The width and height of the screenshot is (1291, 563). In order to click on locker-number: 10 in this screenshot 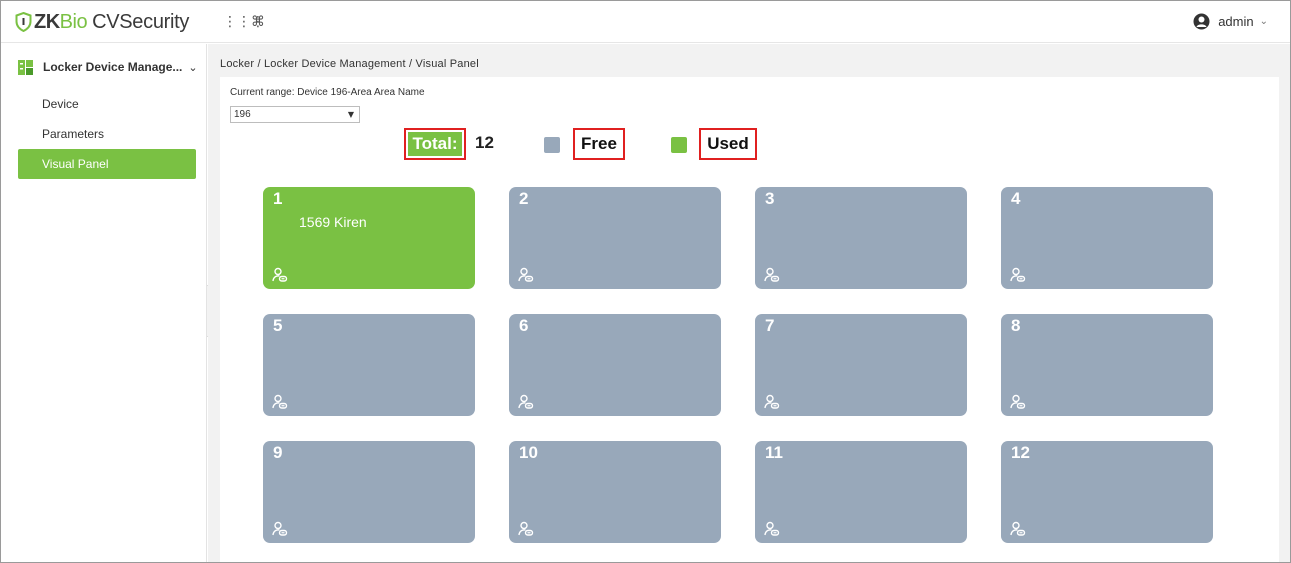, I will do `click(528, 452)`.